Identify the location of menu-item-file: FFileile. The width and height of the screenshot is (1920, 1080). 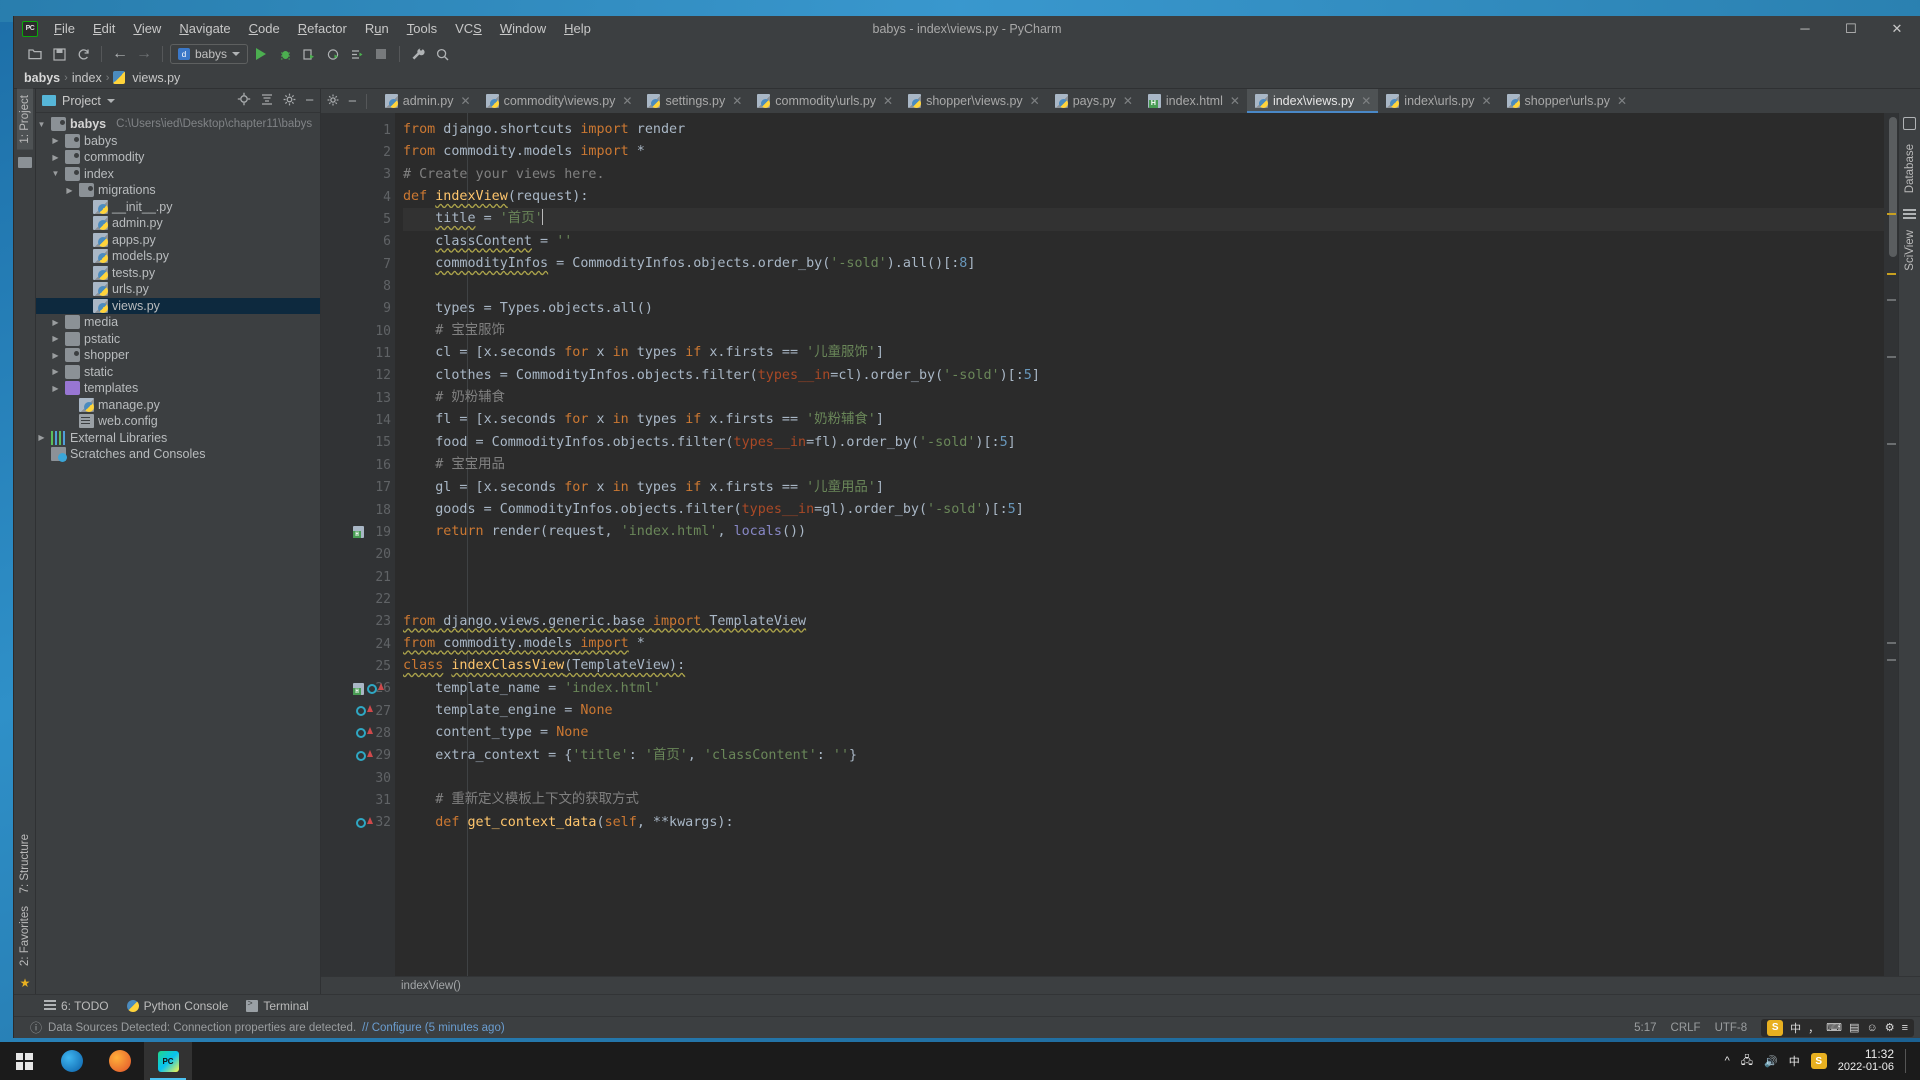
(64, 28).